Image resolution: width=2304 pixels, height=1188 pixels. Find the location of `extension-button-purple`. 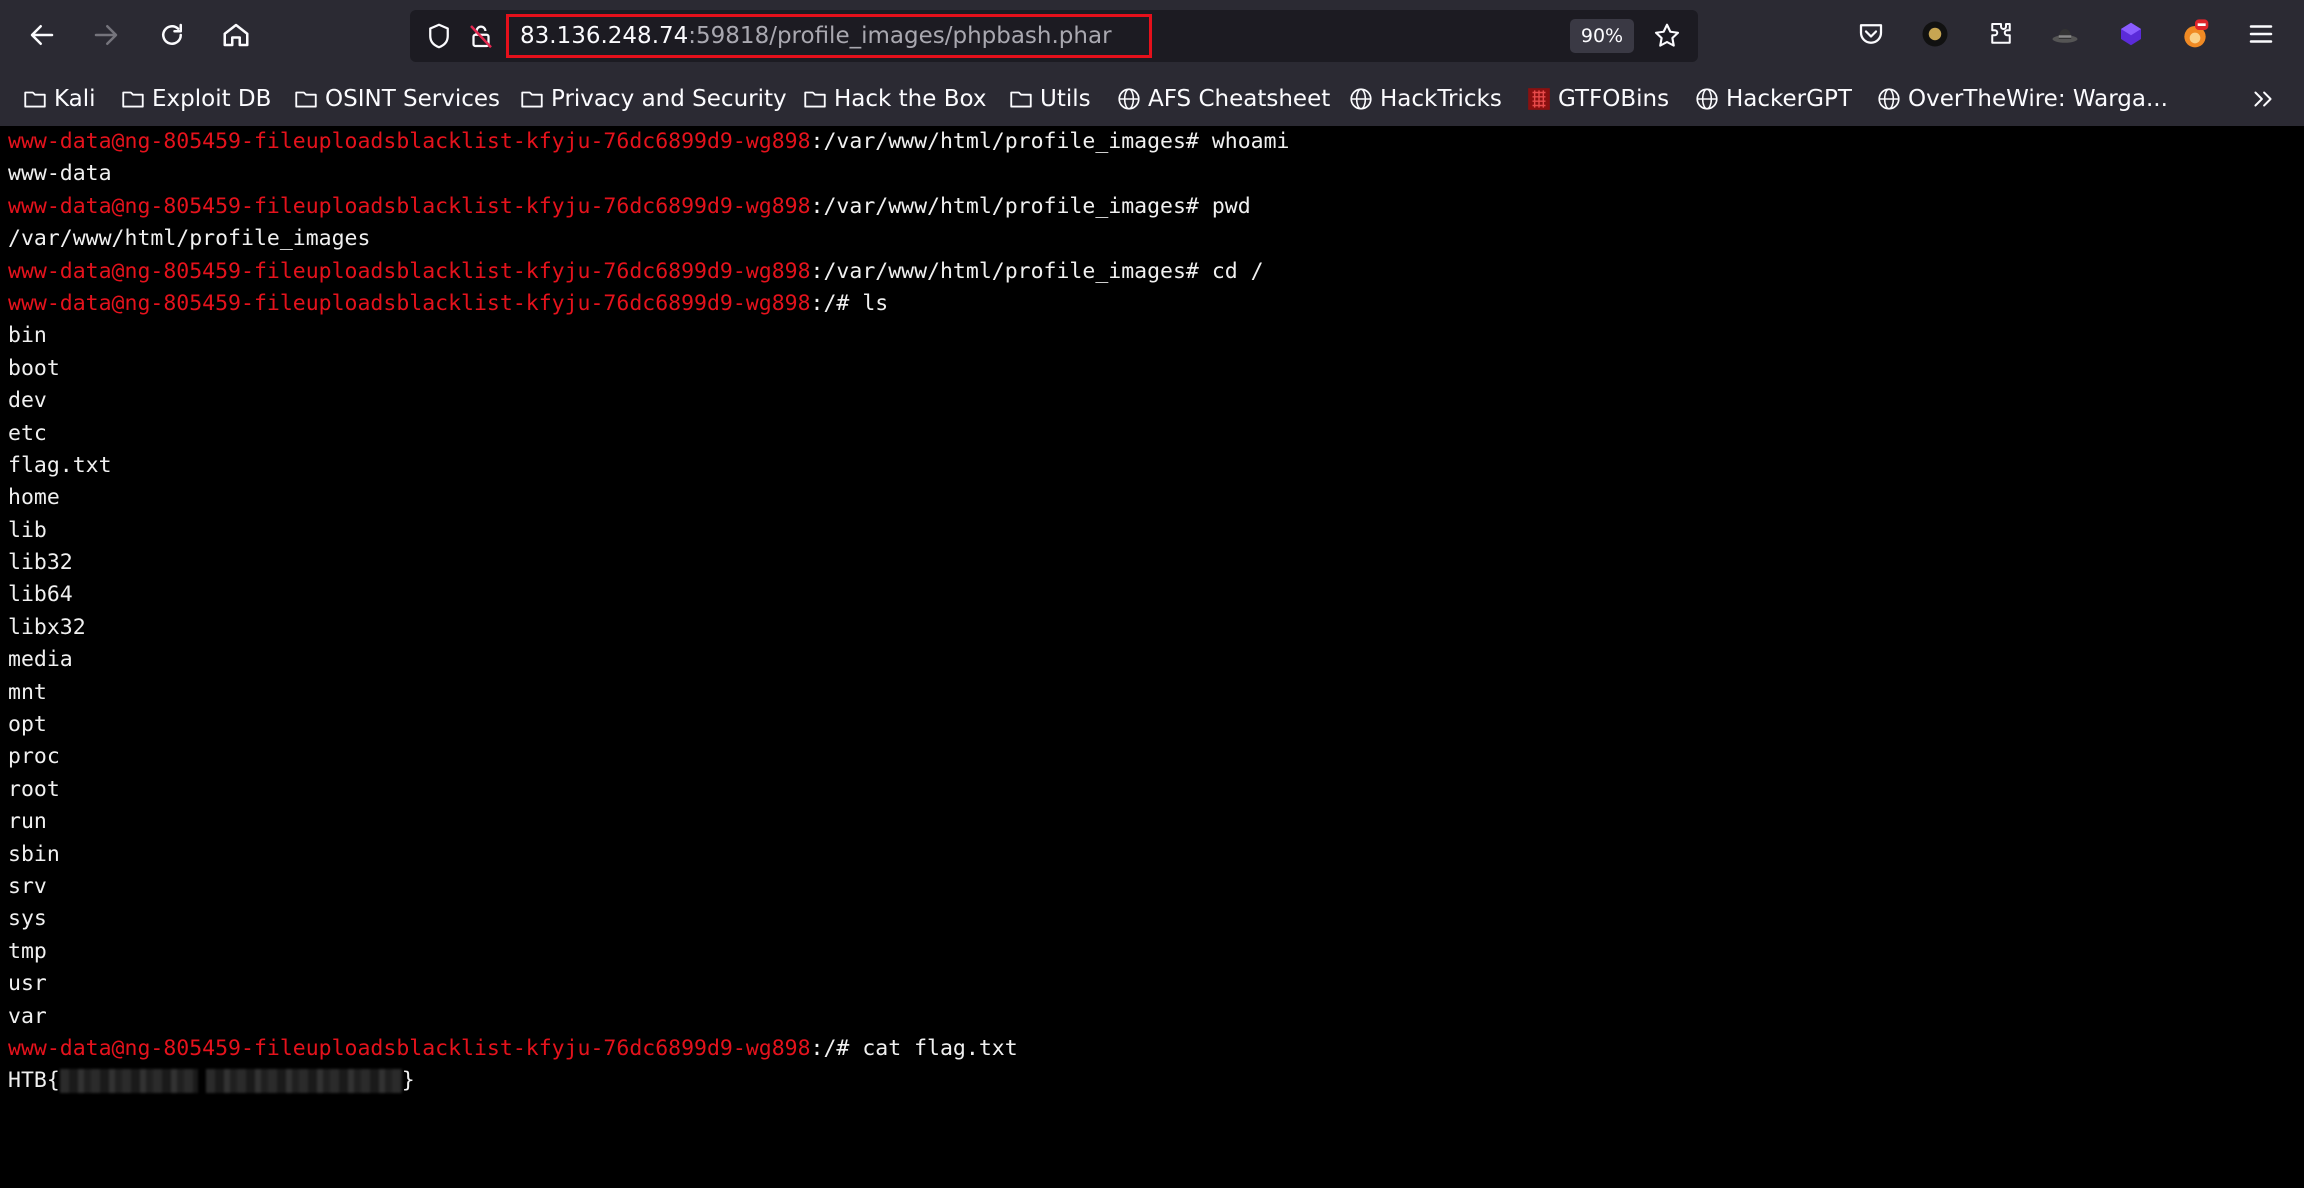

extension-button-purple is located at coordinates (2131, 34).